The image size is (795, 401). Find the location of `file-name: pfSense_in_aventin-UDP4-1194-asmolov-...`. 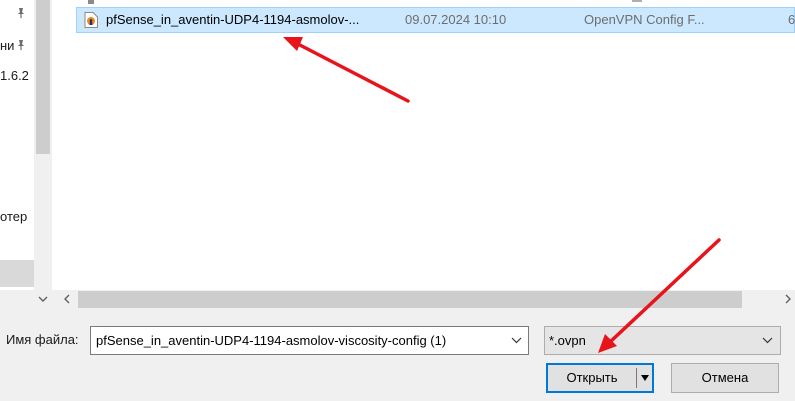

file-name: pfSense_in_aventin-UDP4-1194-asmolov-... is located at coordinates (233, 19).